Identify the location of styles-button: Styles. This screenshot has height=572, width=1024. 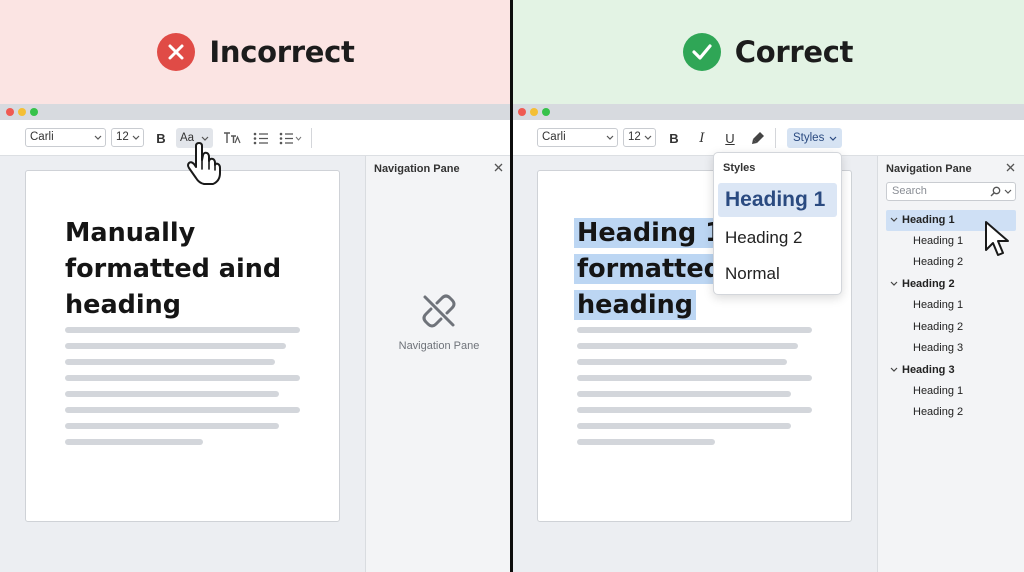
(814, 138).